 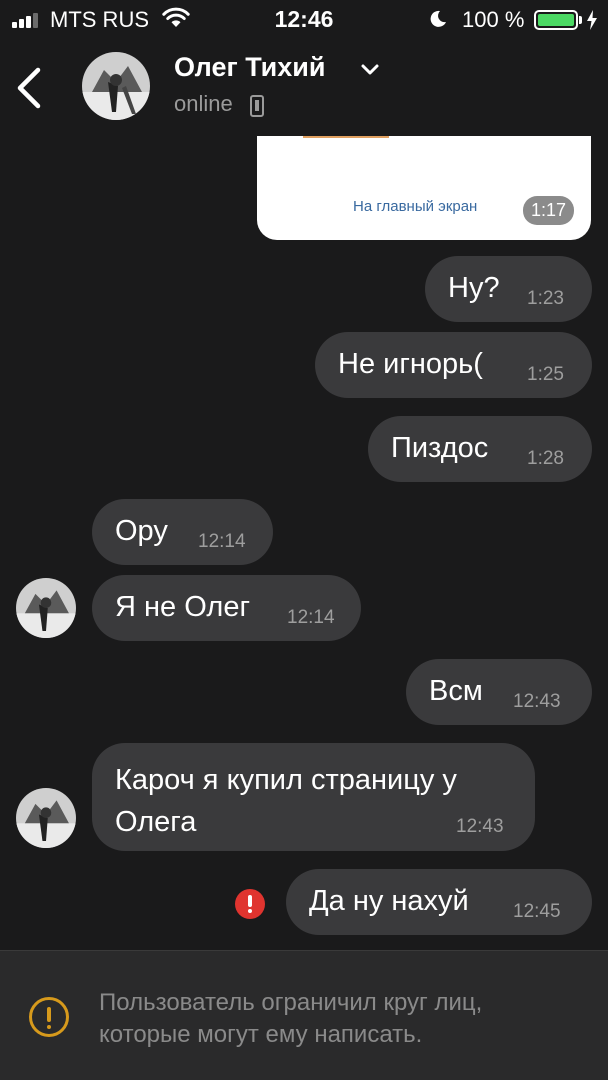 I want to click on back-chevron-icon, so click(x=29, y=88).